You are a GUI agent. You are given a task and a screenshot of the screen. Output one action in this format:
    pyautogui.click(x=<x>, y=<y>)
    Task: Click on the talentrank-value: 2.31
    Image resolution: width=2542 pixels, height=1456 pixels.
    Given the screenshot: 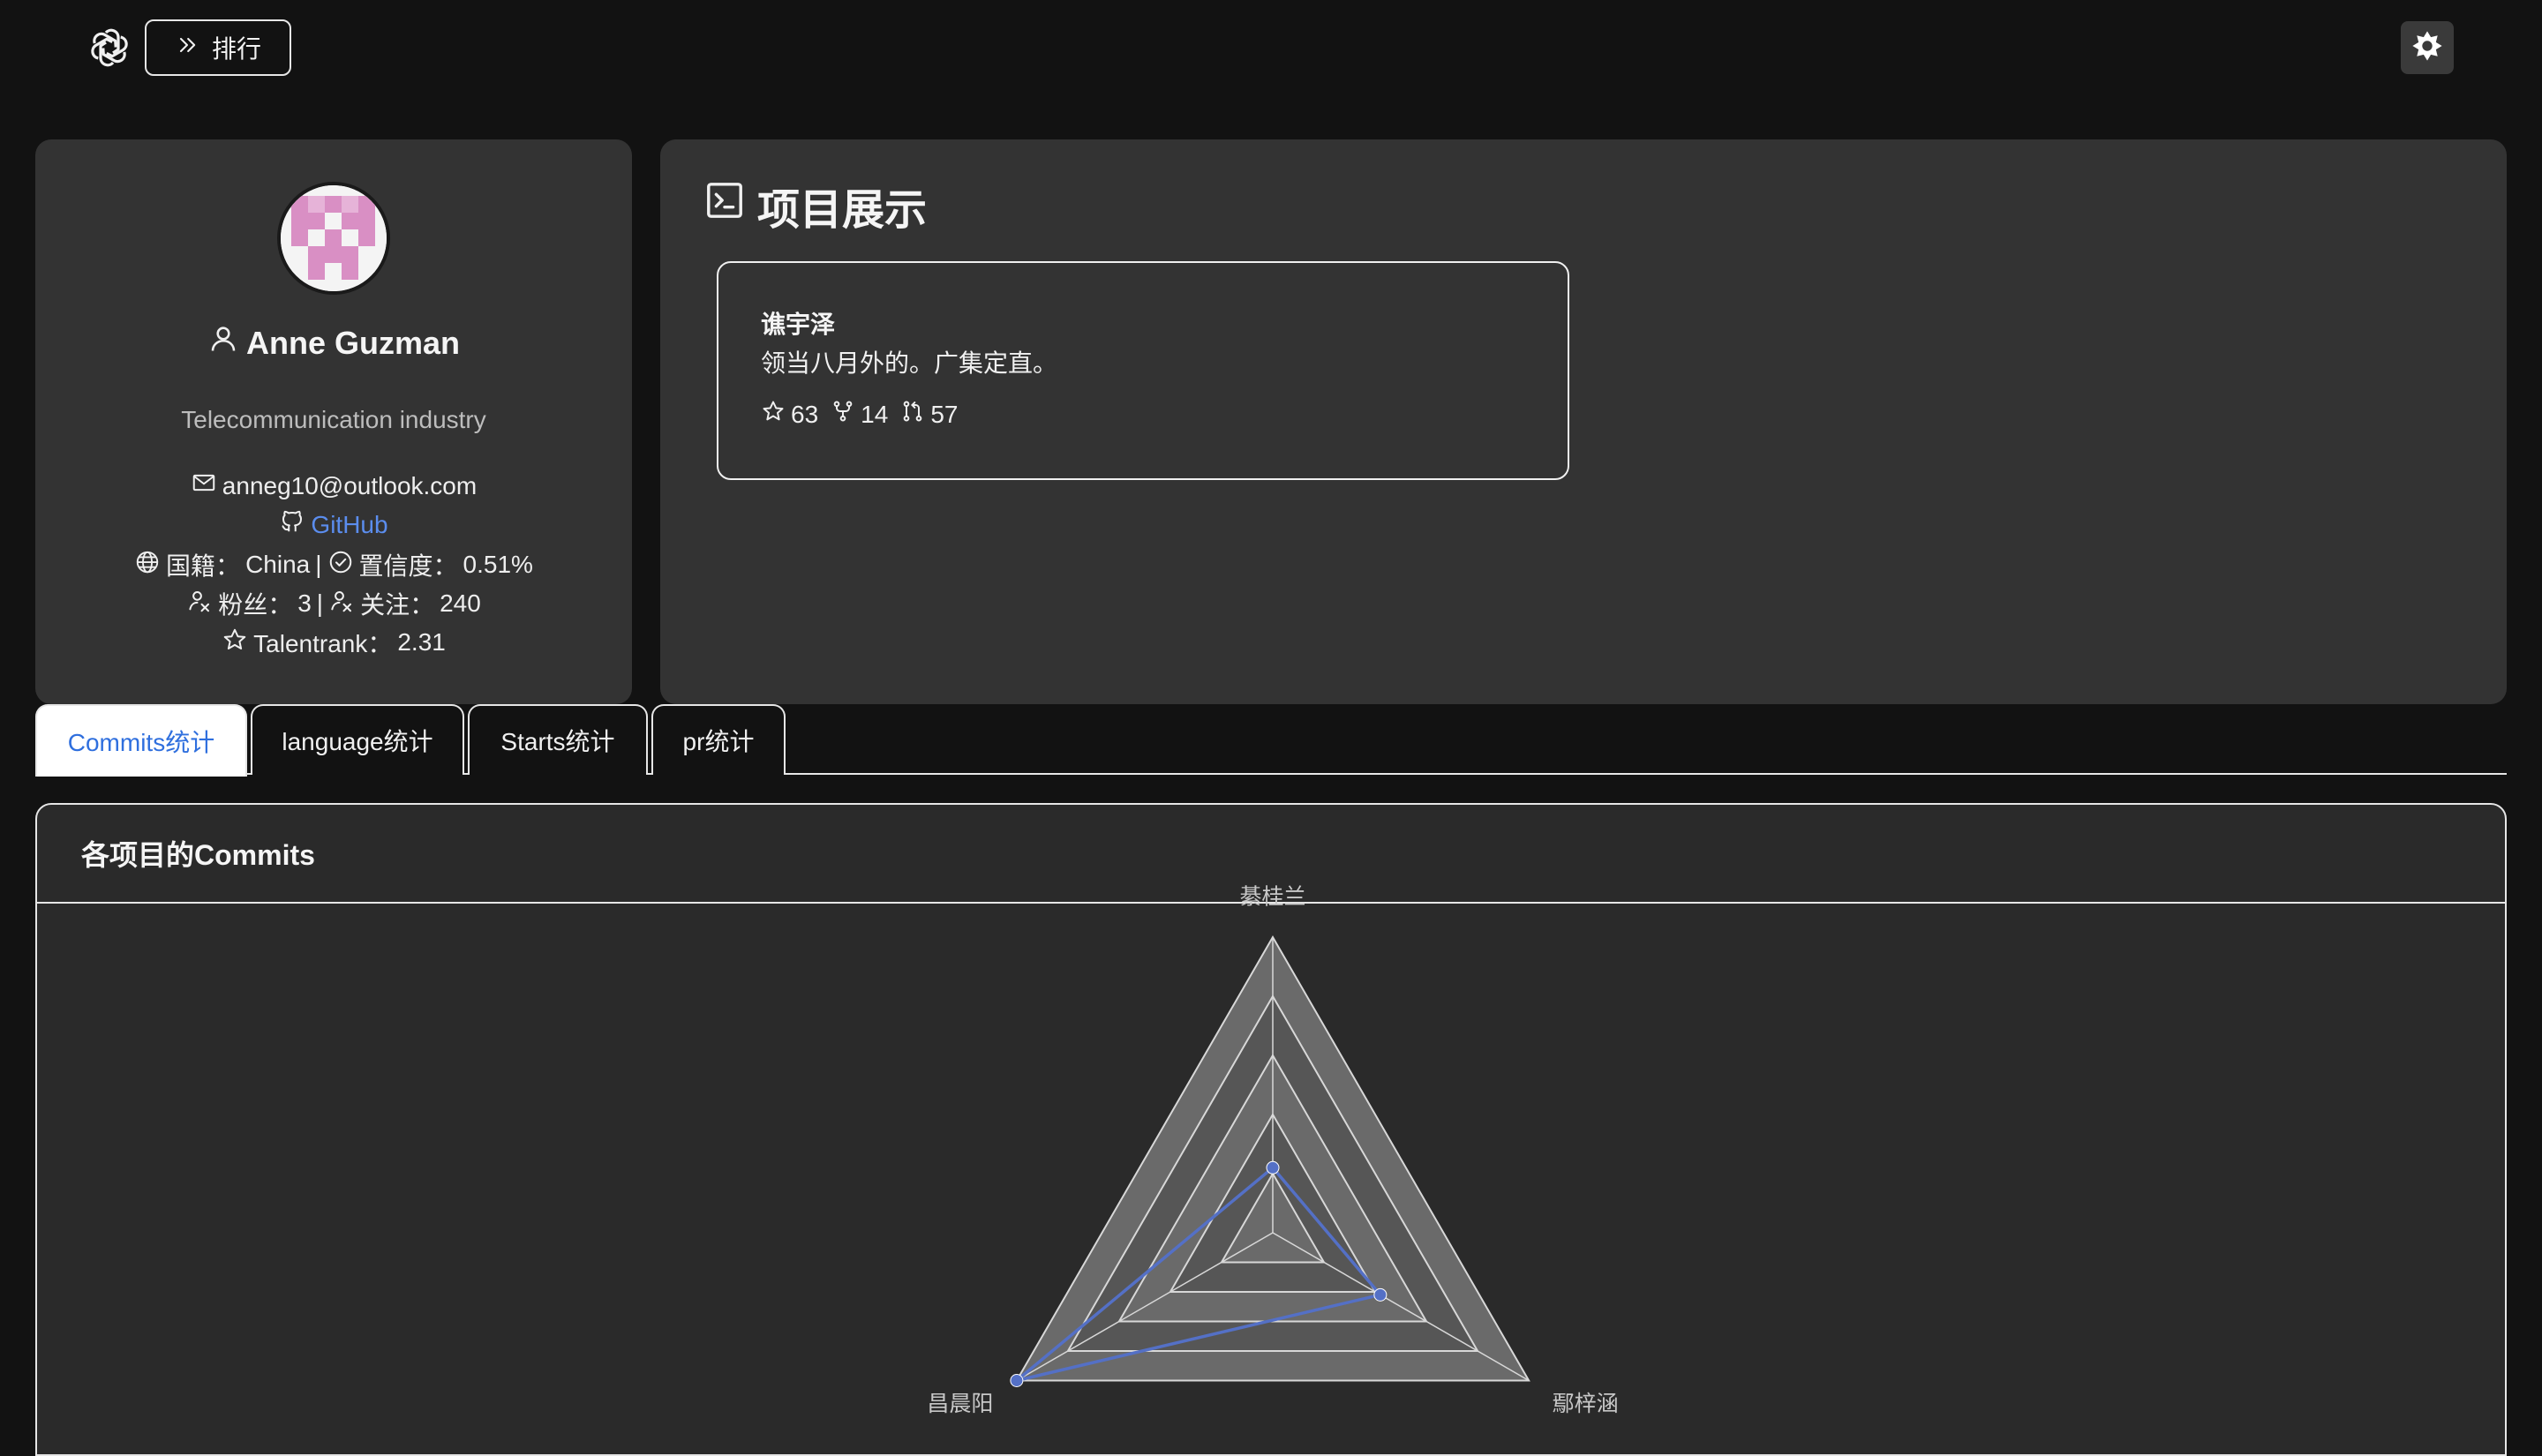 What is the action you would take?
    pyautogui.click(x=421, y=642)
    